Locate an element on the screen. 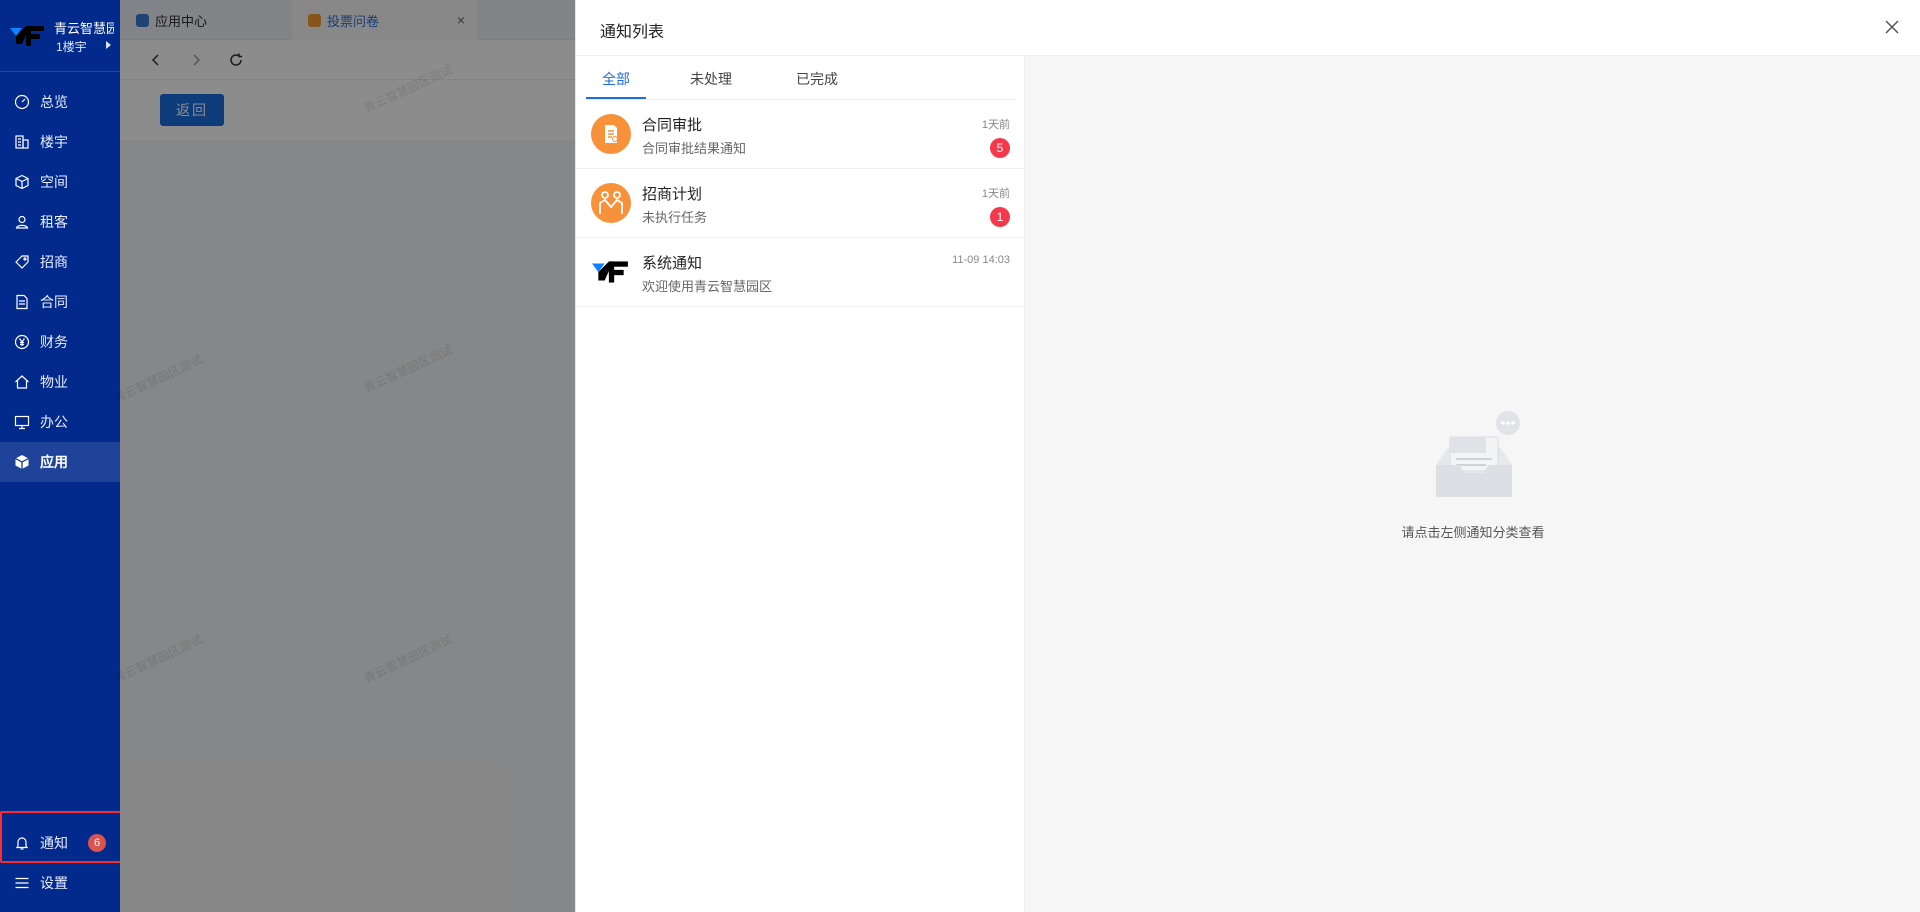 Image resolution: width=1920 pixels, height=912 pixels. sidebar-item-building: 楼宇 is located at coordinates (60, 142).